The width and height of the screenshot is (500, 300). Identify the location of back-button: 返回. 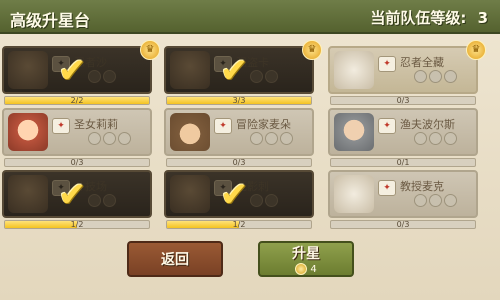
(175, 259).